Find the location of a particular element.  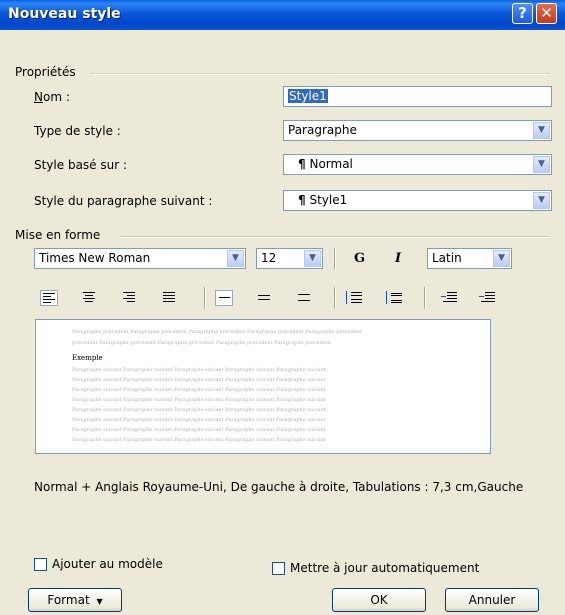

format-button: Format ▼ is located at coordinates (75, 600).